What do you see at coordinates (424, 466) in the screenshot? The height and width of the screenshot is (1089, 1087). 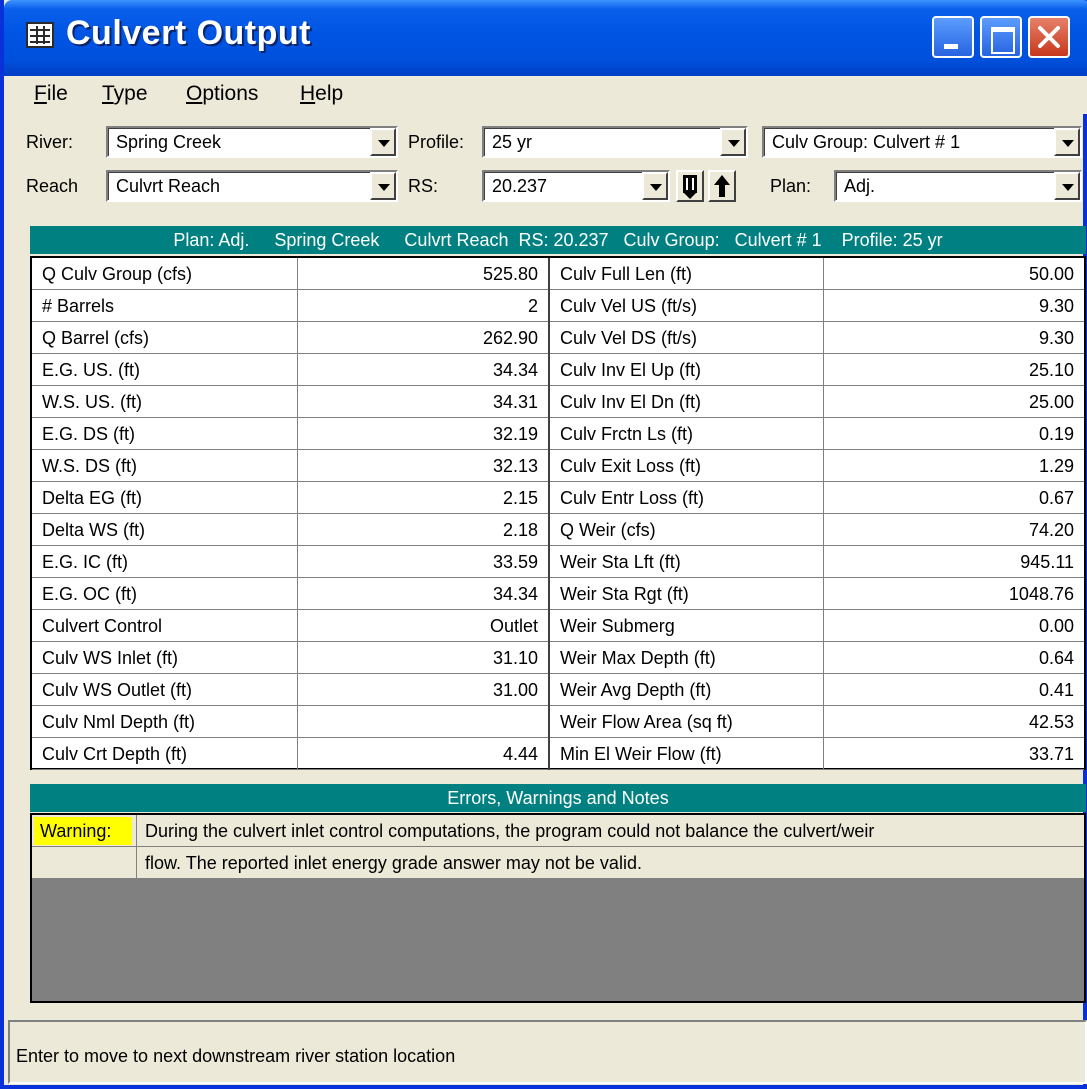 I see `param-value: 32.13` at bounding box center [424, 466].